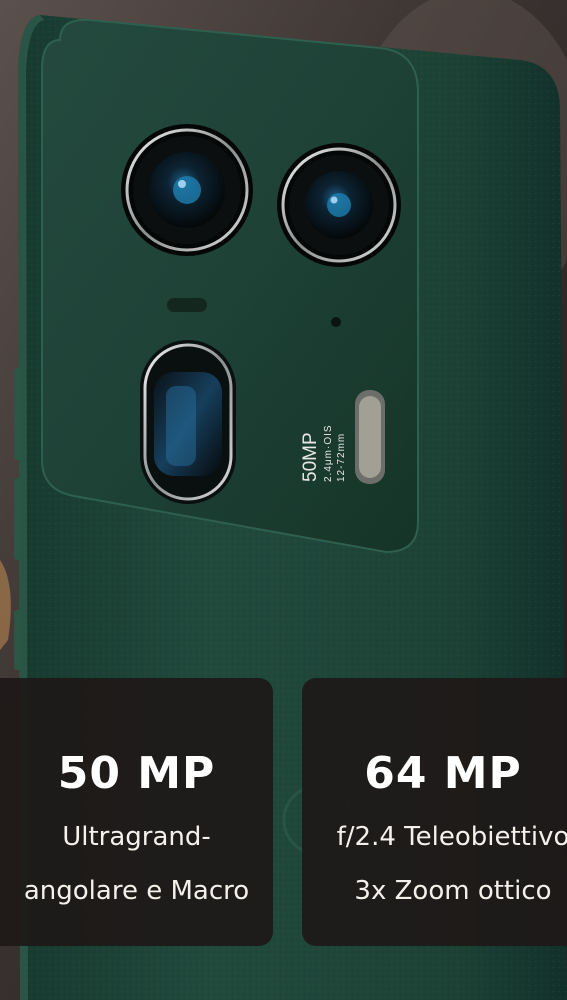 The width and height of the screenshot is (567, 1000). What do you see at coordinates (136, 891) in the screenshot?
I see `spec-line: angolare e Macro` at bounding box center [136, 891].